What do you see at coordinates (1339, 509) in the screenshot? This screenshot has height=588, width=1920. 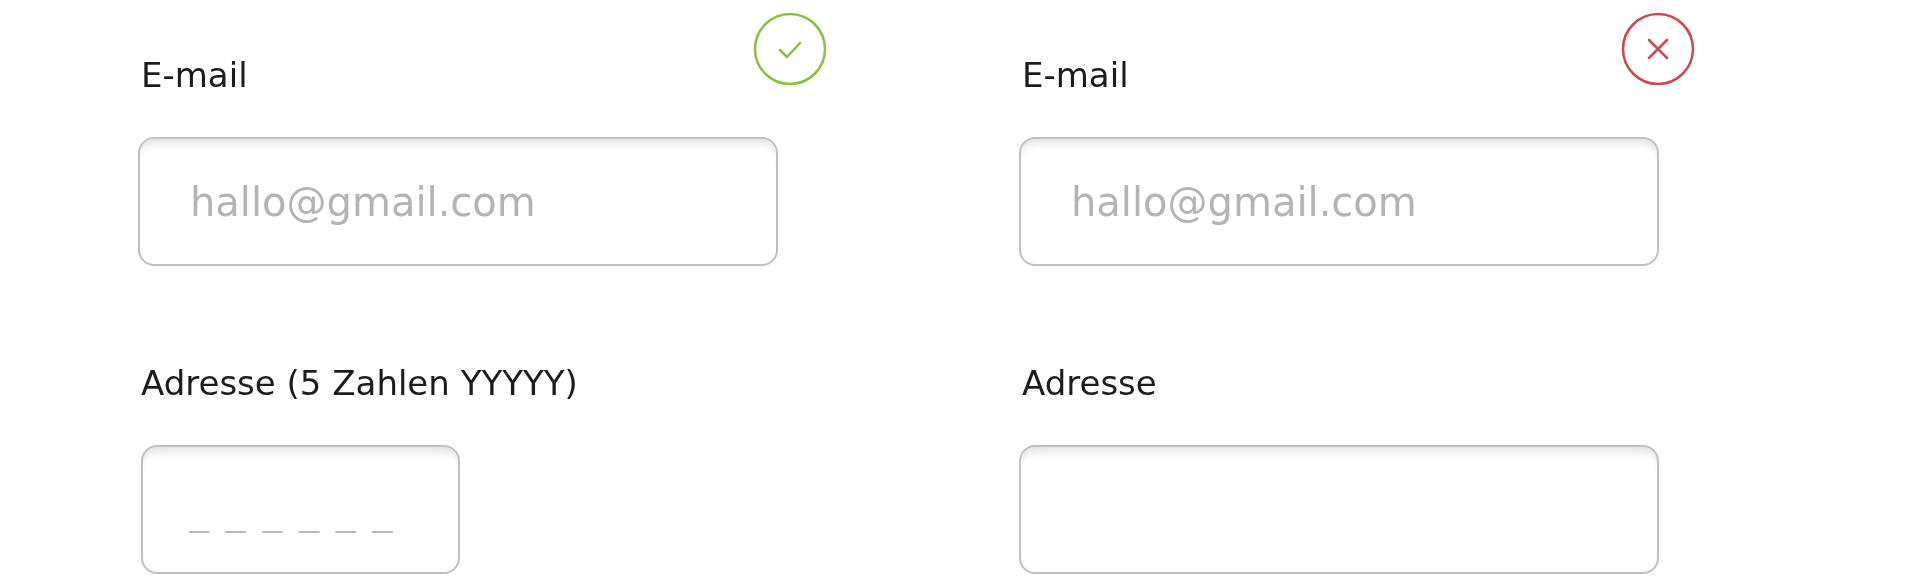 I see `input-field` at bounding box center [1339, 509].